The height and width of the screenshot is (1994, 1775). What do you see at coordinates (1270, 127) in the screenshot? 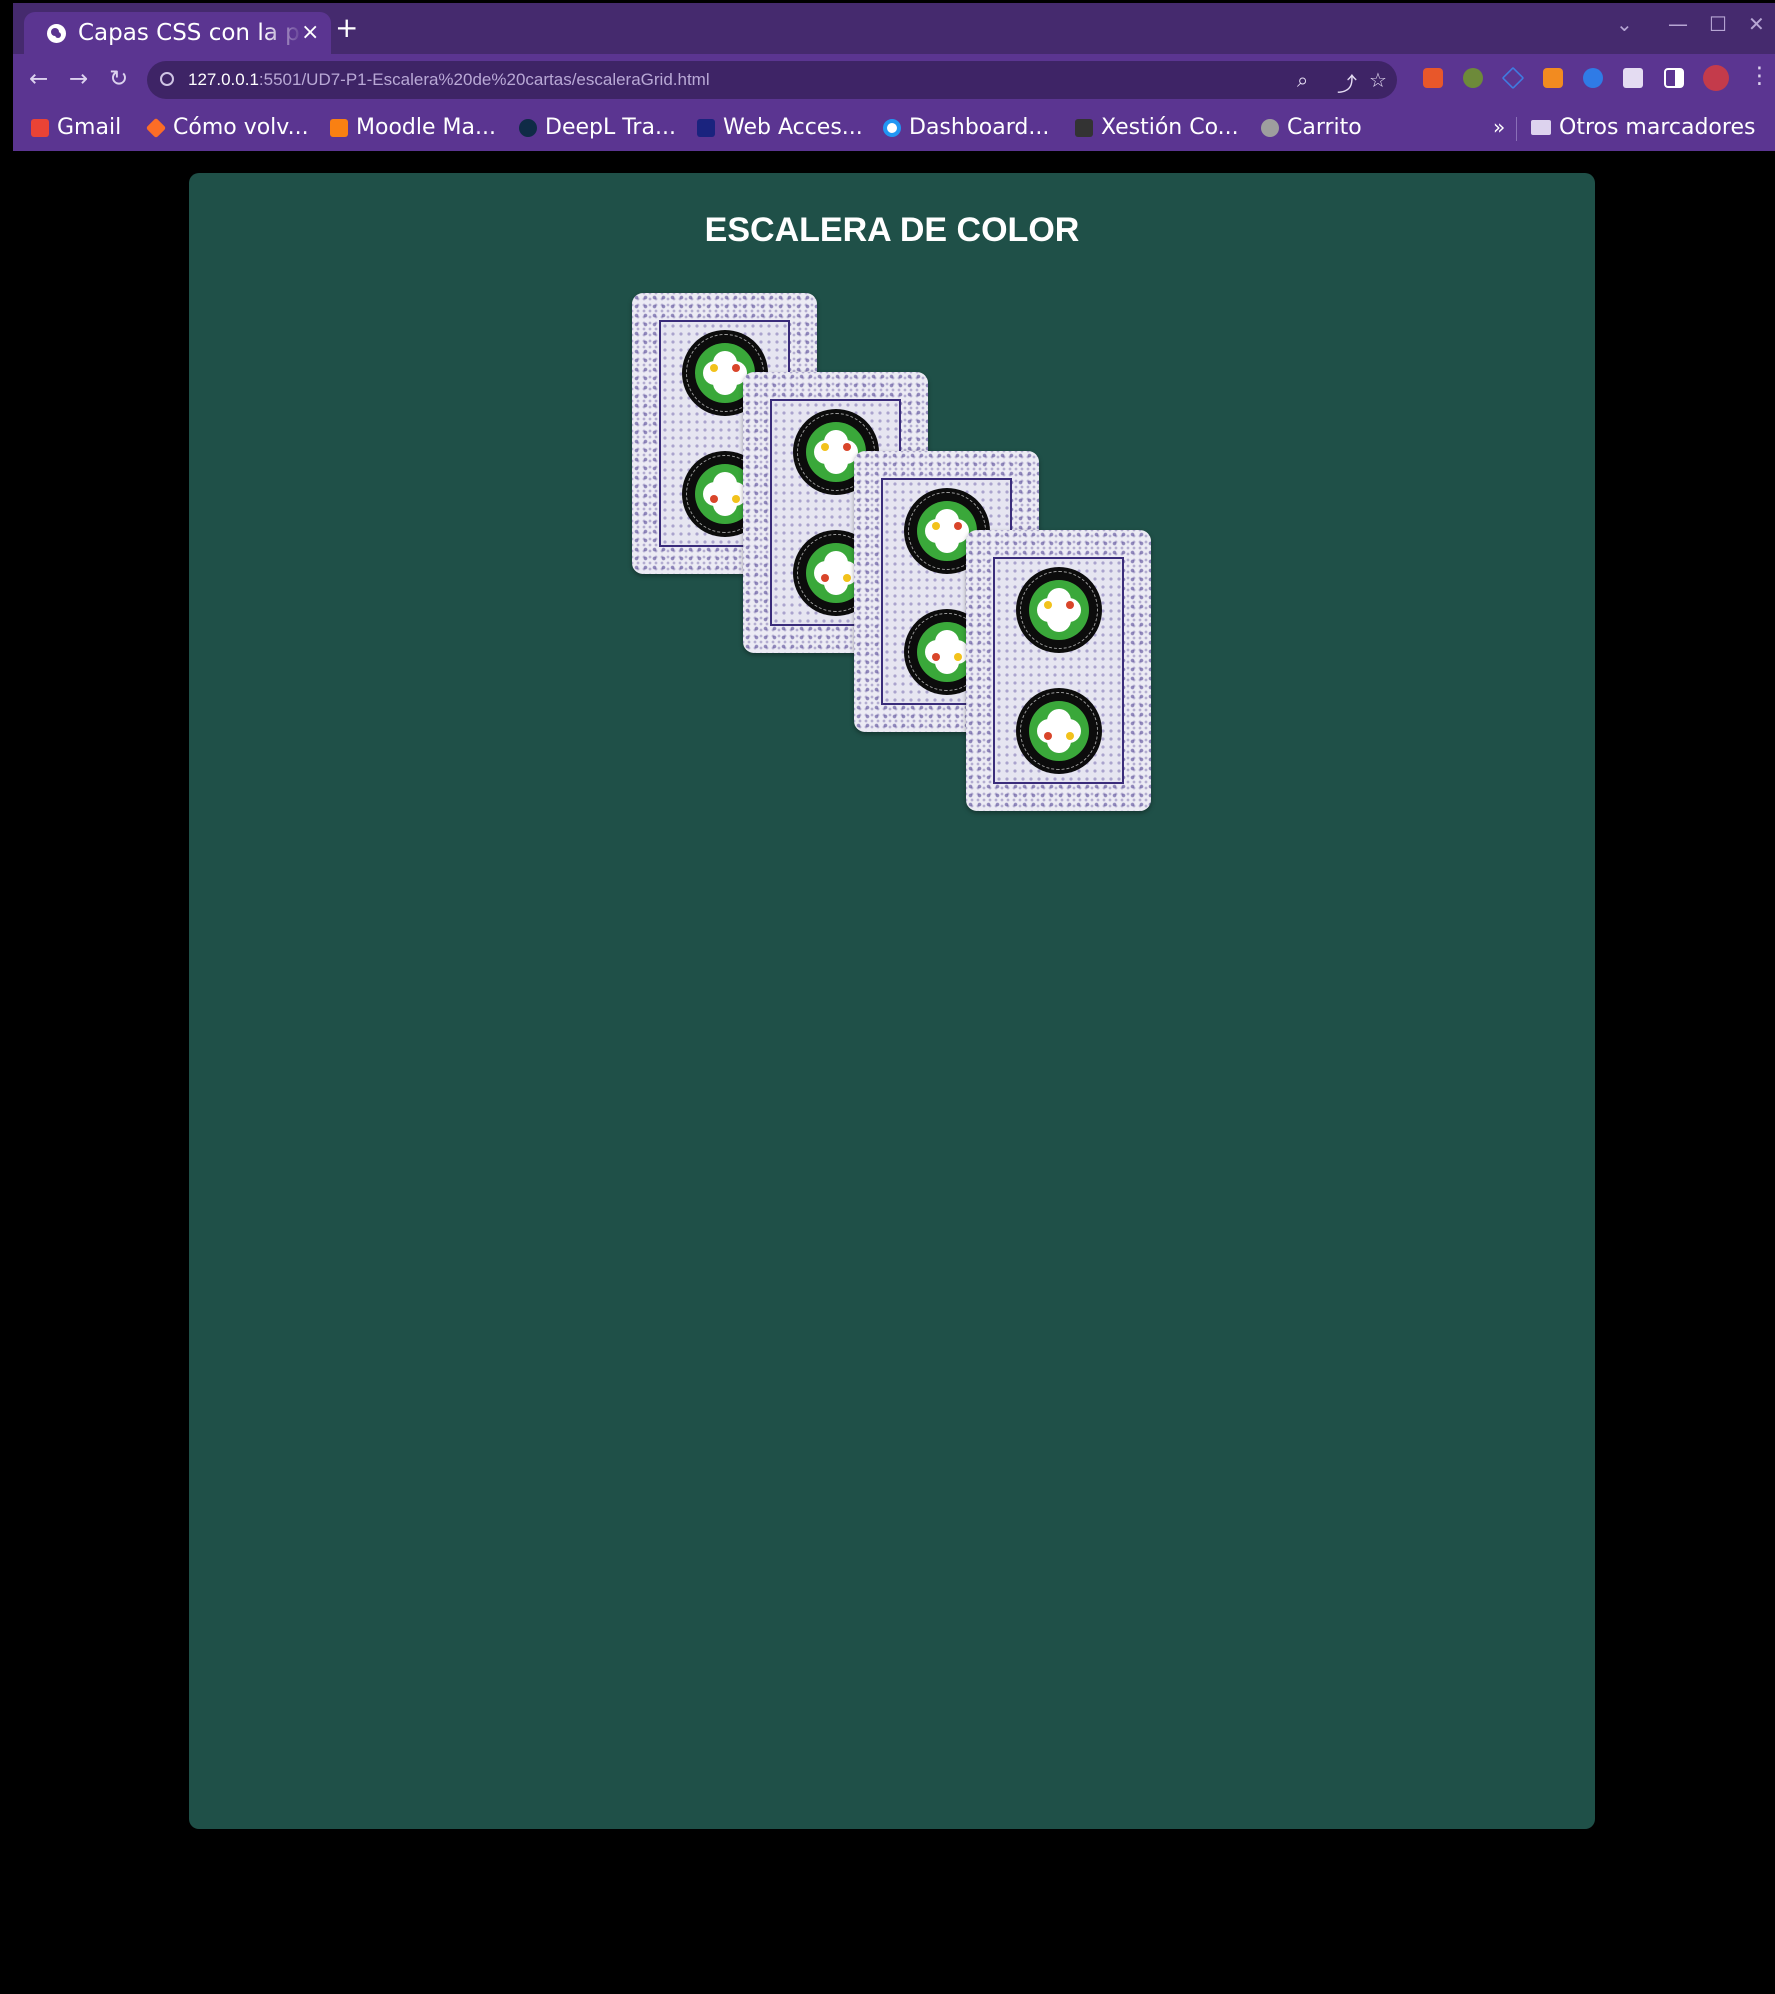
I see `cart-icon` at bounding box center [1270, 127].